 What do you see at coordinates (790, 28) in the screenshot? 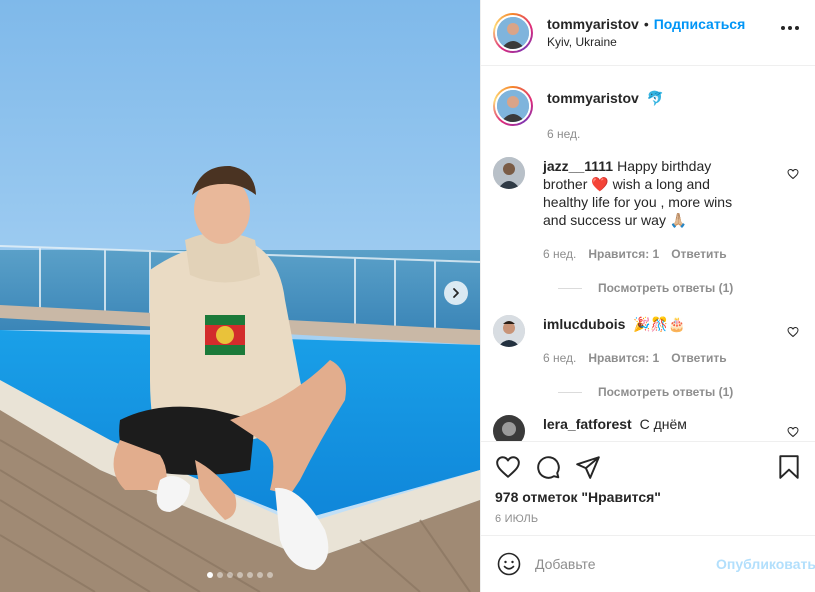
I see `more-options-icon` at bounding box center [790, 28].